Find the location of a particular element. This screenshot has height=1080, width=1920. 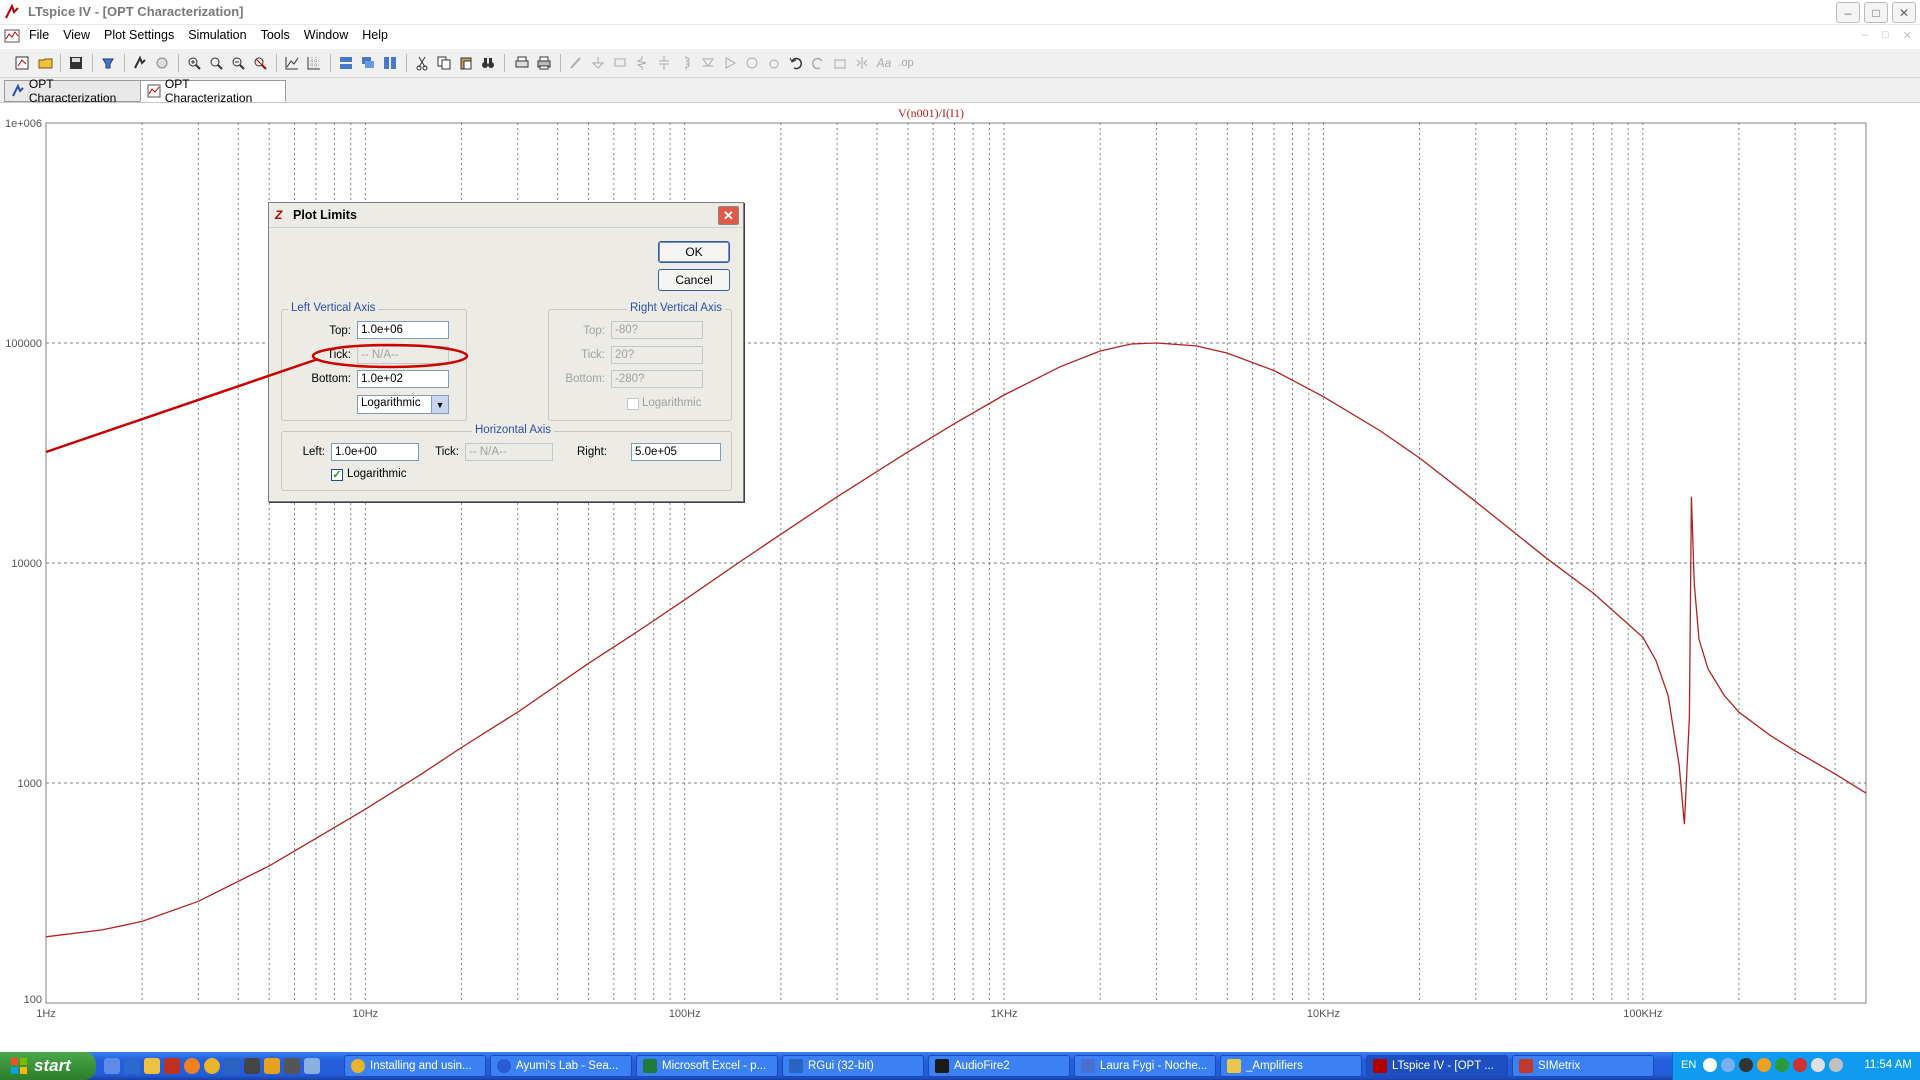

taskbar-item: AudioFire2 is located at coordinates (999, 1066).